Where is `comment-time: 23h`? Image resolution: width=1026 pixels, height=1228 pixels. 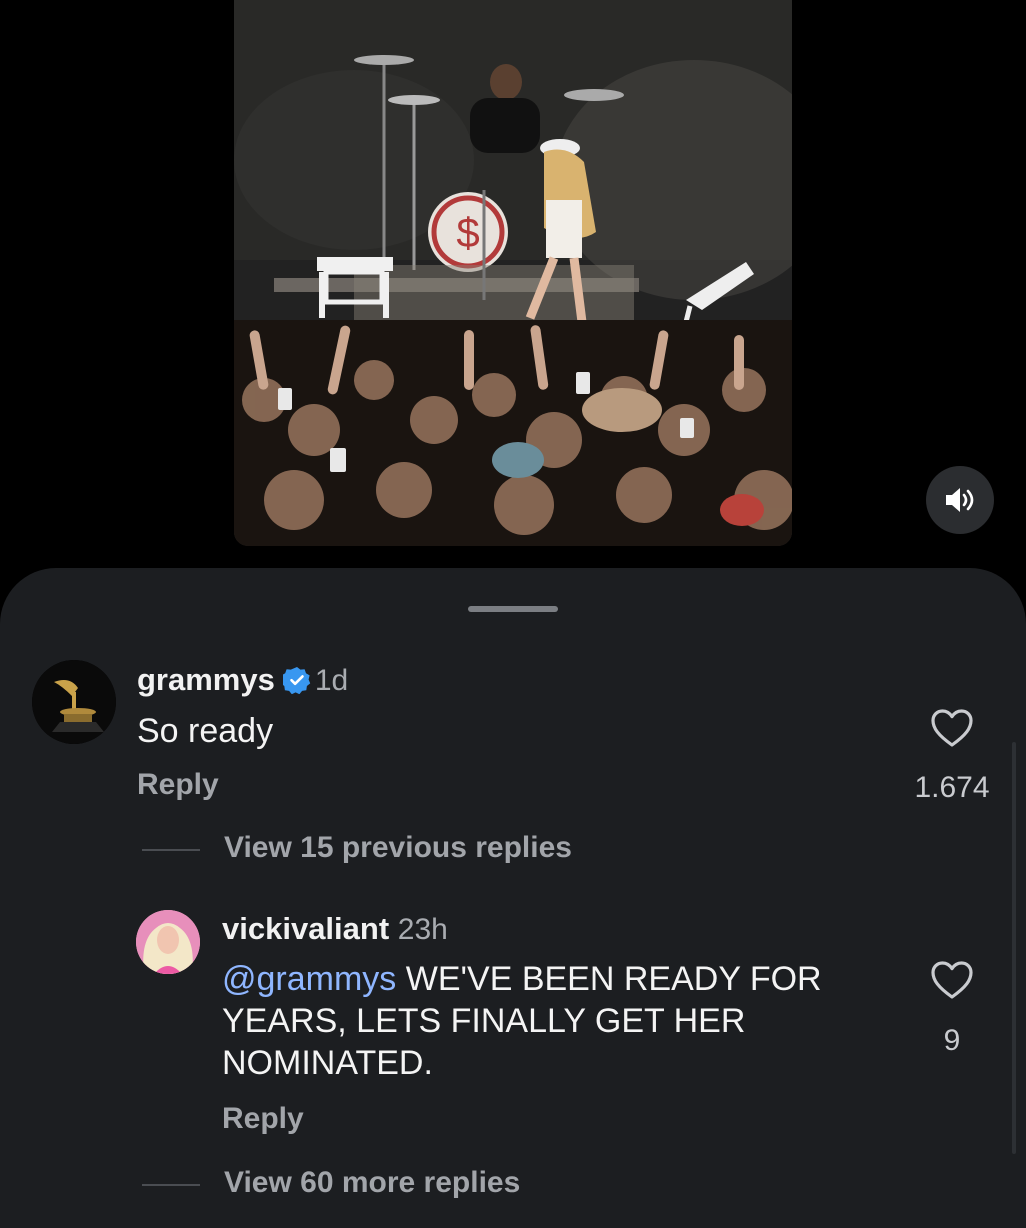 comment-time: 23h is located at coordinates (422, 929).